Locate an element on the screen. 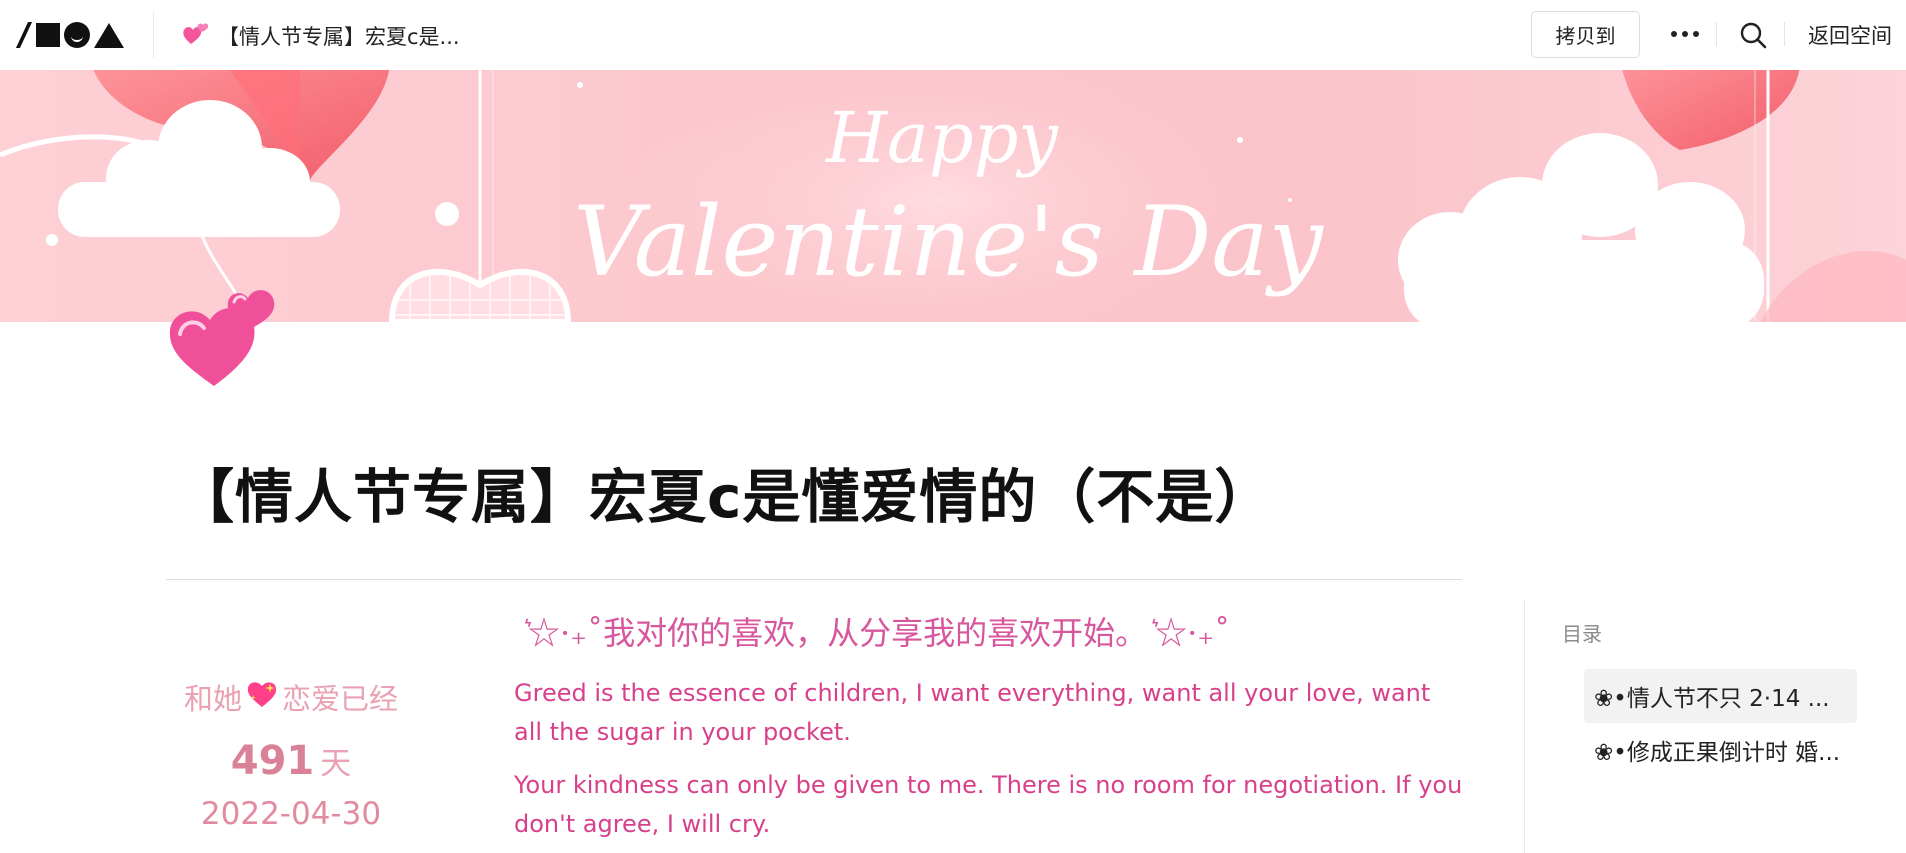 Image resolution: width=1906 pixels, height=853 pixels. counter-days-value: 491 is located at coordinates (272, 761).